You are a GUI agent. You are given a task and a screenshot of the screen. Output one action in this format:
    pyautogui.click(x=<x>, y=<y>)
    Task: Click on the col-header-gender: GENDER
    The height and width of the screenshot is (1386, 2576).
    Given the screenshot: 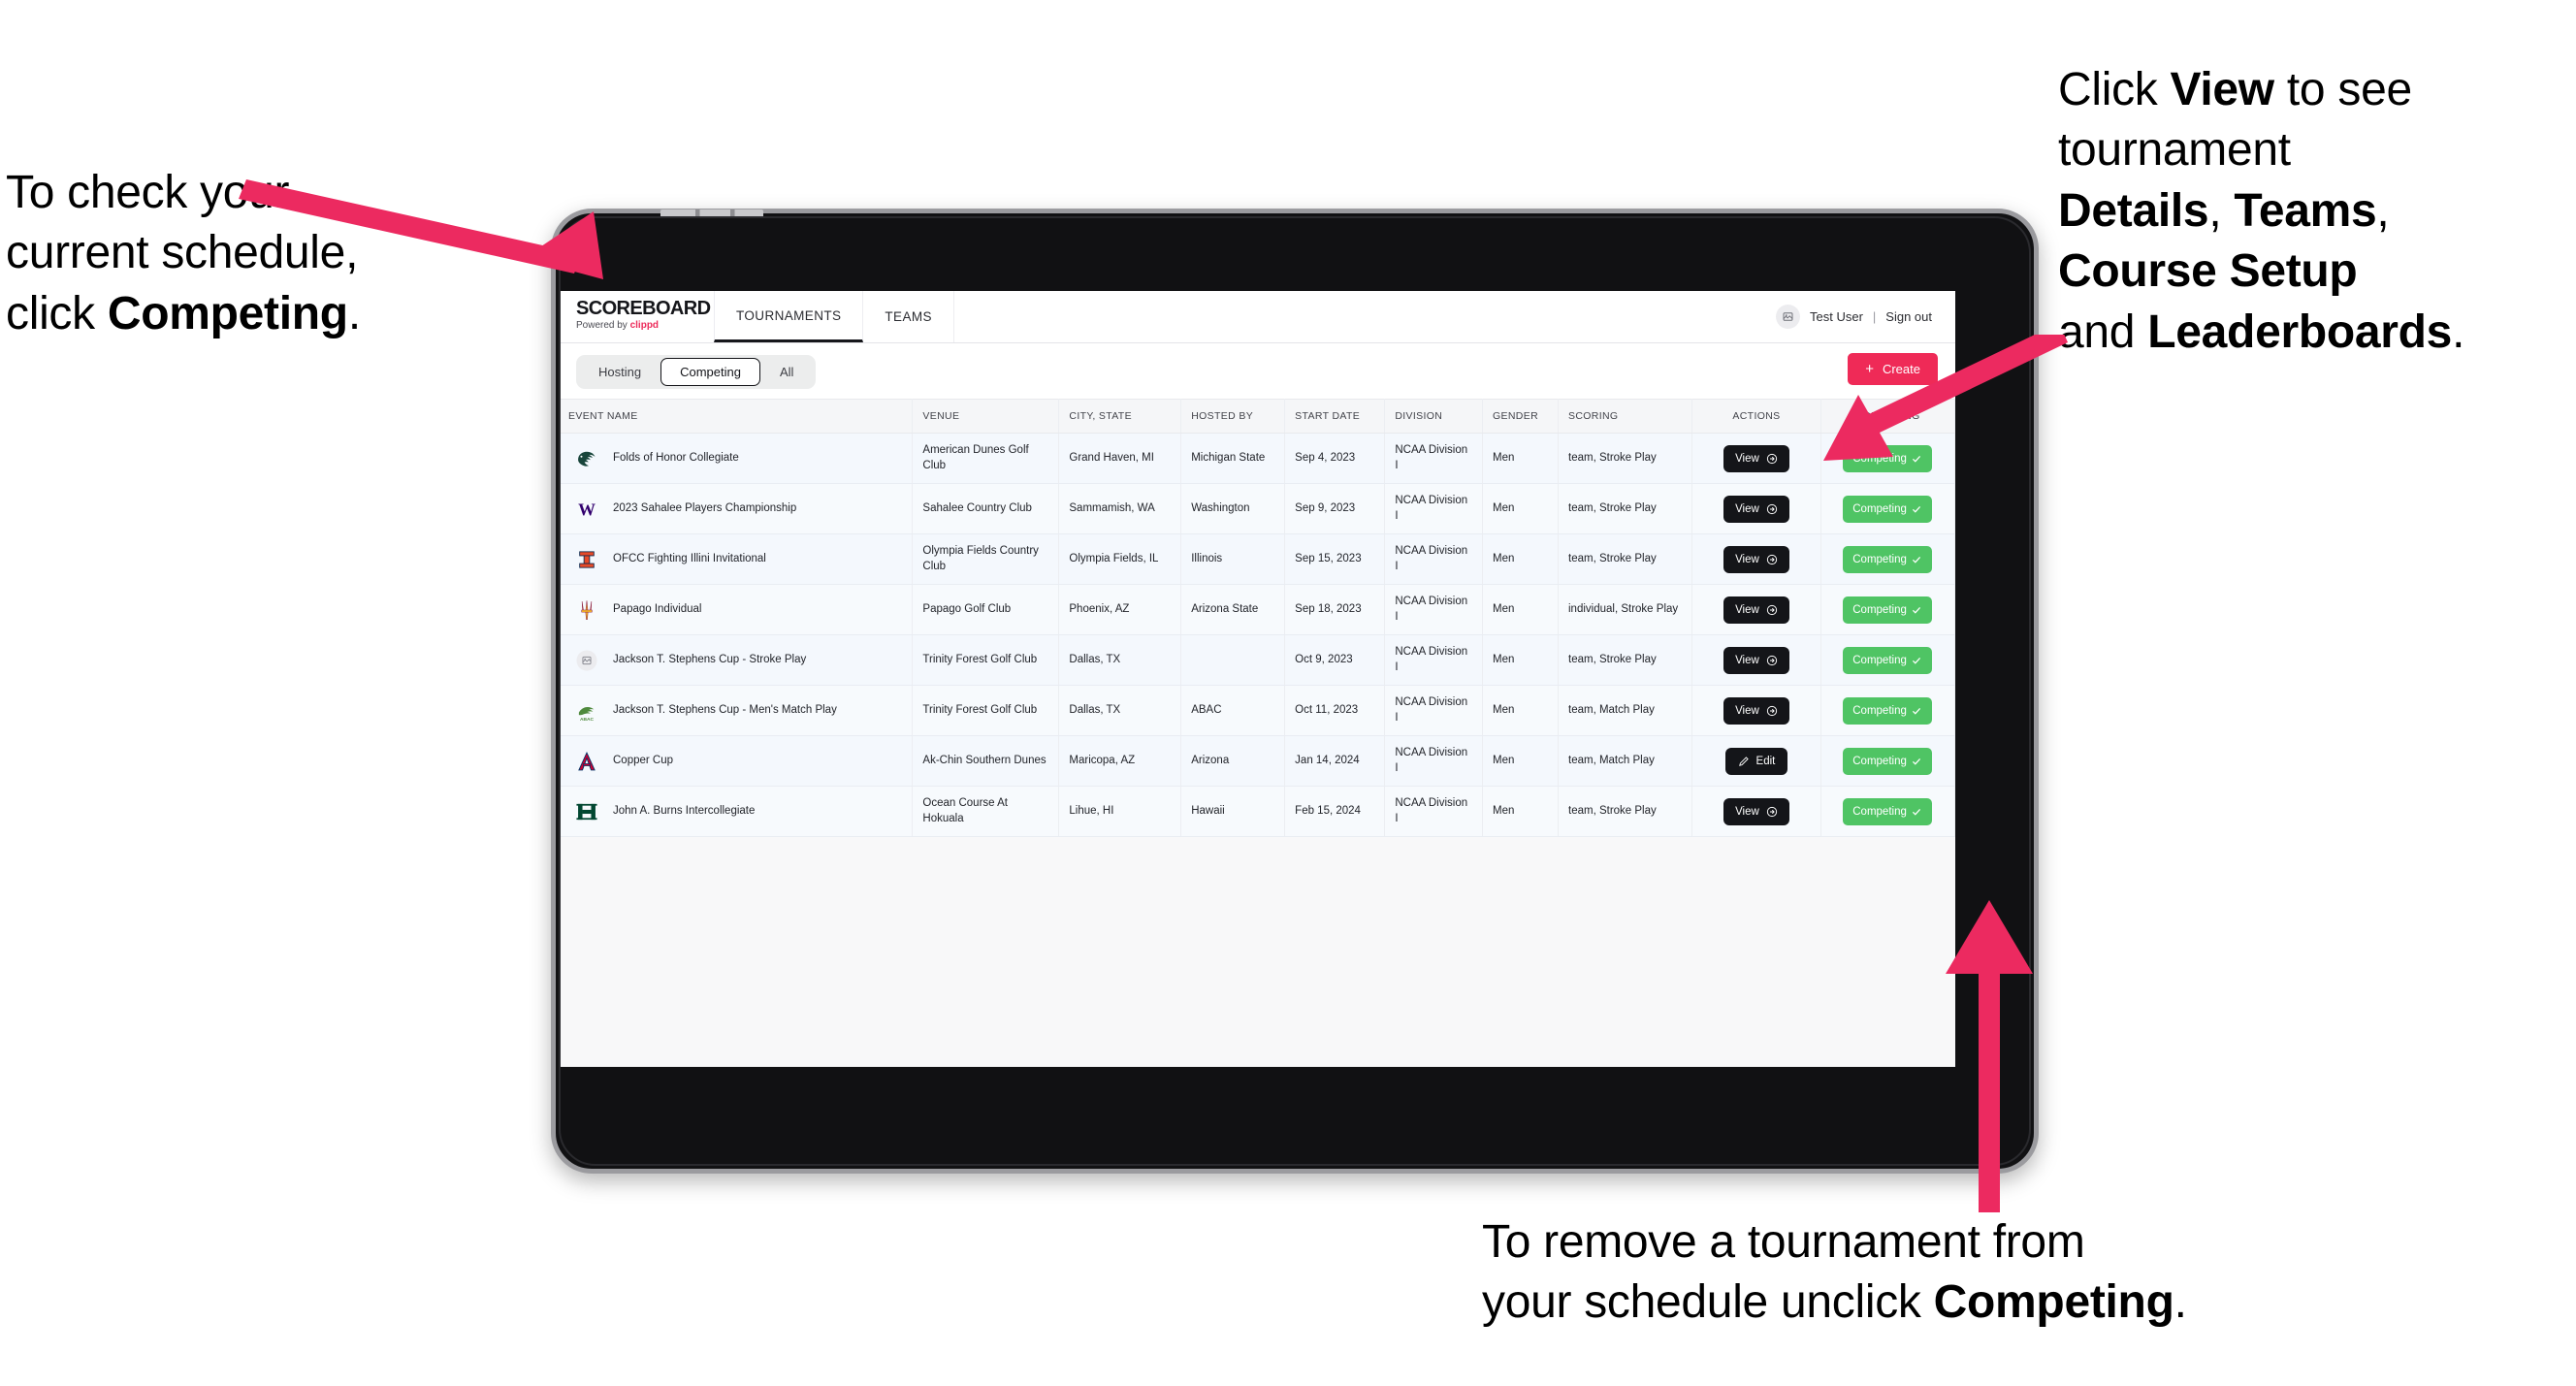 What is the action you would take?
    pyautogui.click(x=1520, y=416)
    